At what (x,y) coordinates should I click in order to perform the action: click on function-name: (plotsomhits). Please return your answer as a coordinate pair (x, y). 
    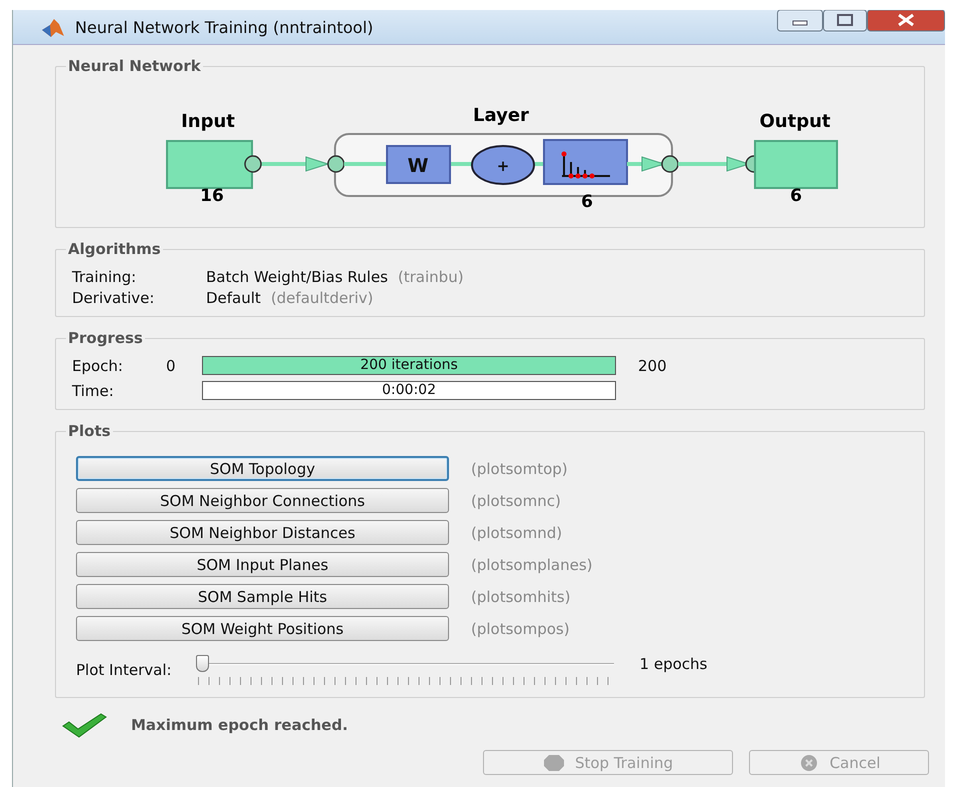
    Looking at the image, I should click on (520, 597).